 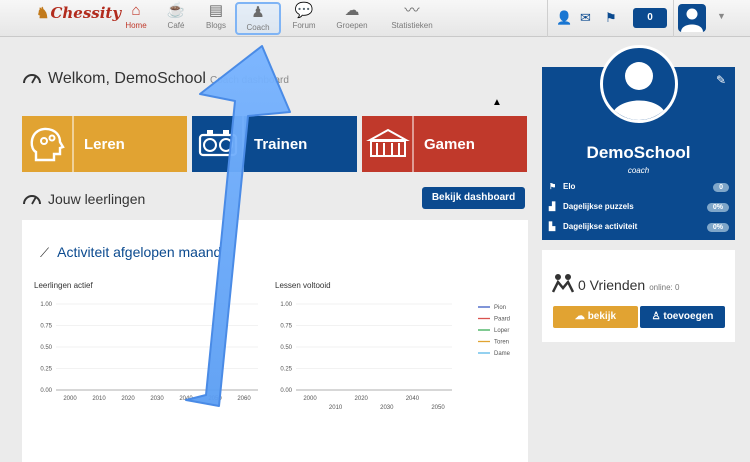 I want to click on legend-label: Dame, so click(x=502, y=354).